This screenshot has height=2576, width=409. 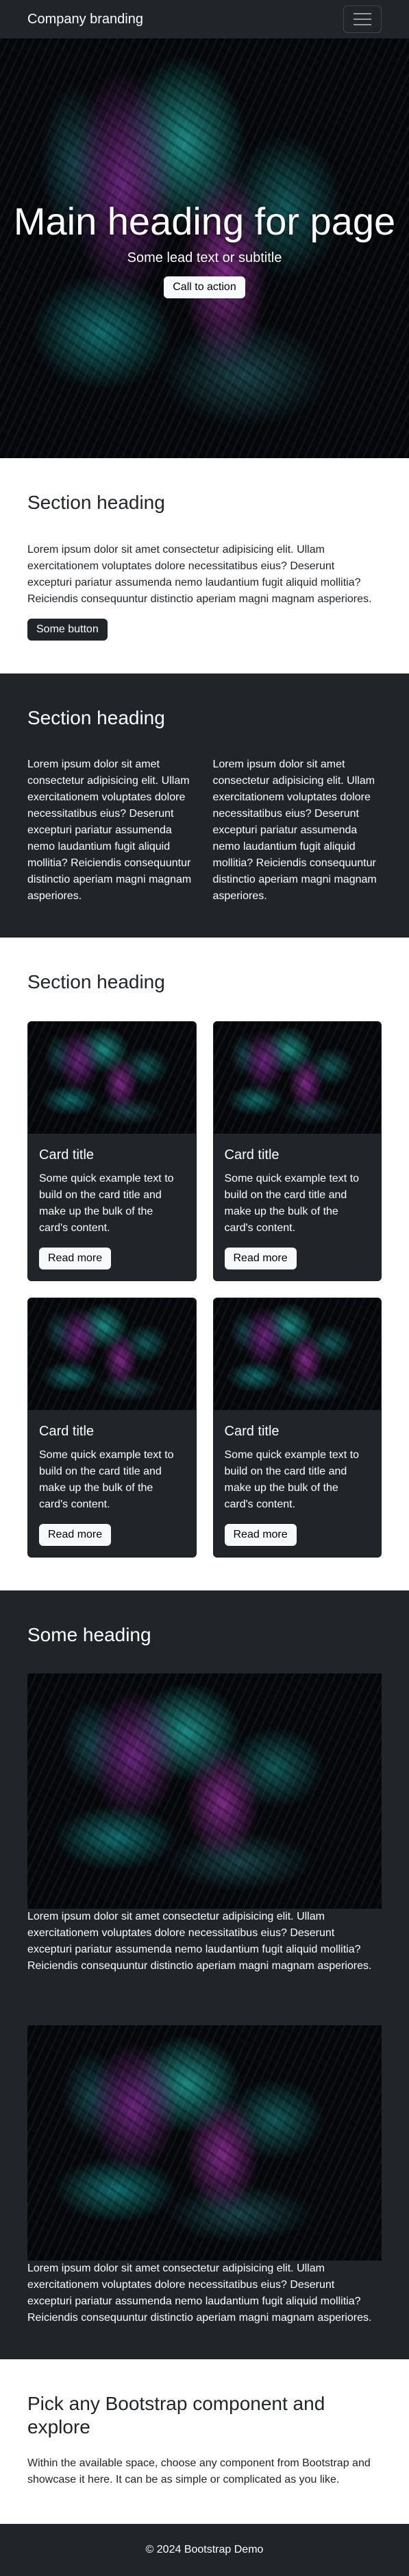 I want to click on section-heading: Pick any Bootstrap component and explore, so click(x=176, y=2415).